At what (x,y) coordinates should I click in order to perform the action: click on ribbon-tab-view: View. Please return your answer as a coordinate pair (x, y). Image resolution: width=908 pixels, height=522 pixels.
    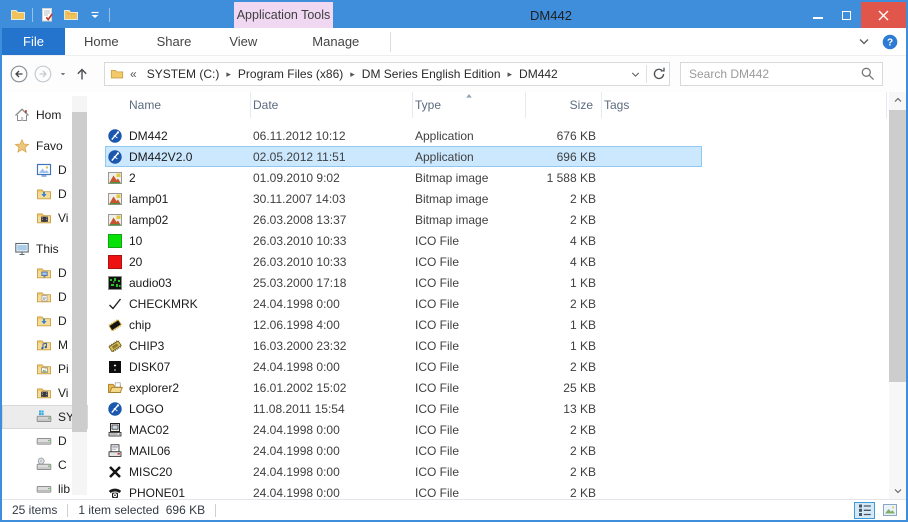
    Looking at the image, I should click on (243, 41).